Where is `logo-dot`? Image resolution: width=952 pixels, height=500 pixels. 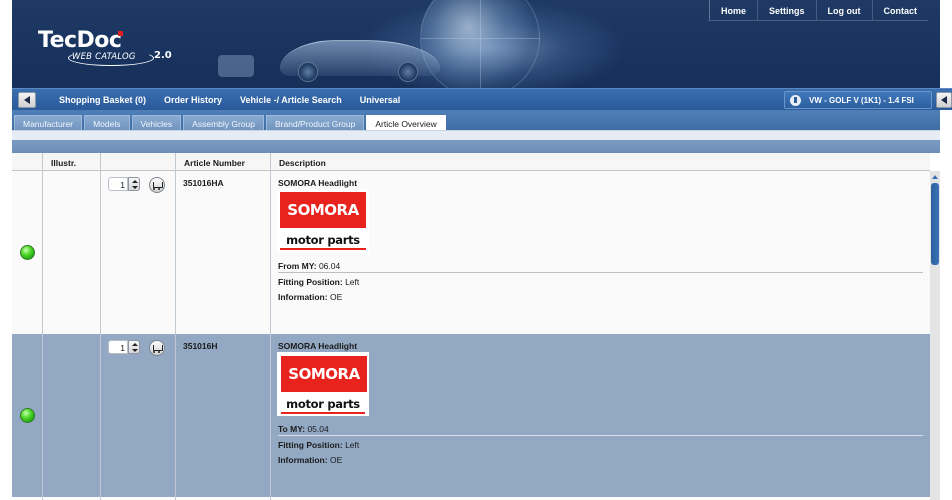 logo-dot is located at coordinates (120, 33).